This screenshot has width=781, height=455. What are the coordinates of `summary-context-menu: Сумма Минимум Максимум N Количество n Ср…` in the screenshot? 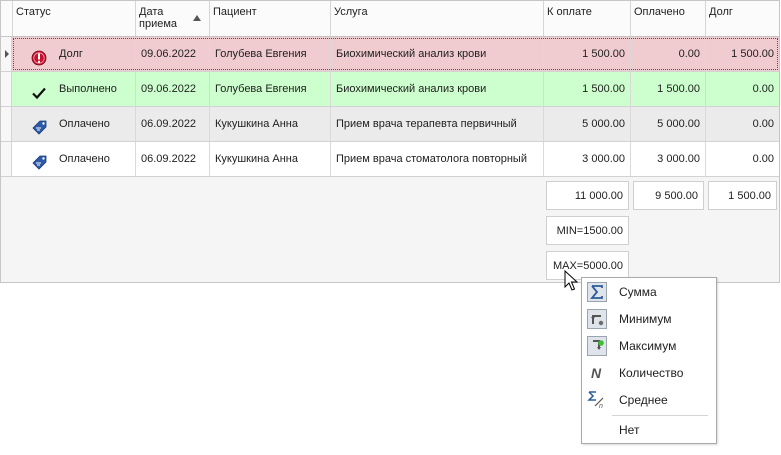 It's located at (649, 360).